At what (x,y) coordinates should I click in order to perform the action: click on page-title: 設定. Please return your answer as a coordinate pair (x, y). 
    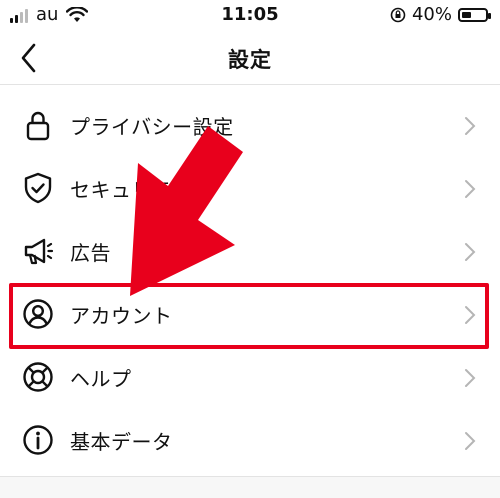
    Looking at the image, I should click on (250, 60).